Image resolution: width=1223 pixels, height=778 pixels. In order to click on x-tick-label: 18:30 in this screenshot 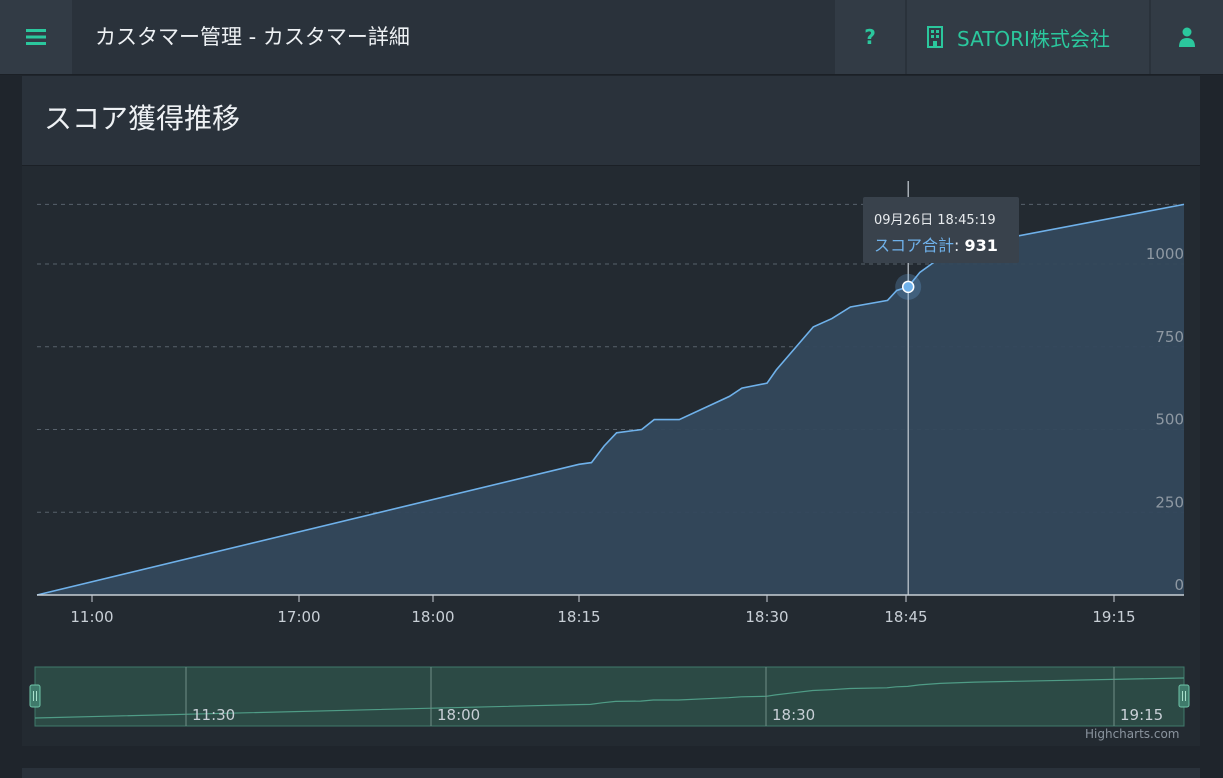, I will do `click(766, 617)`.